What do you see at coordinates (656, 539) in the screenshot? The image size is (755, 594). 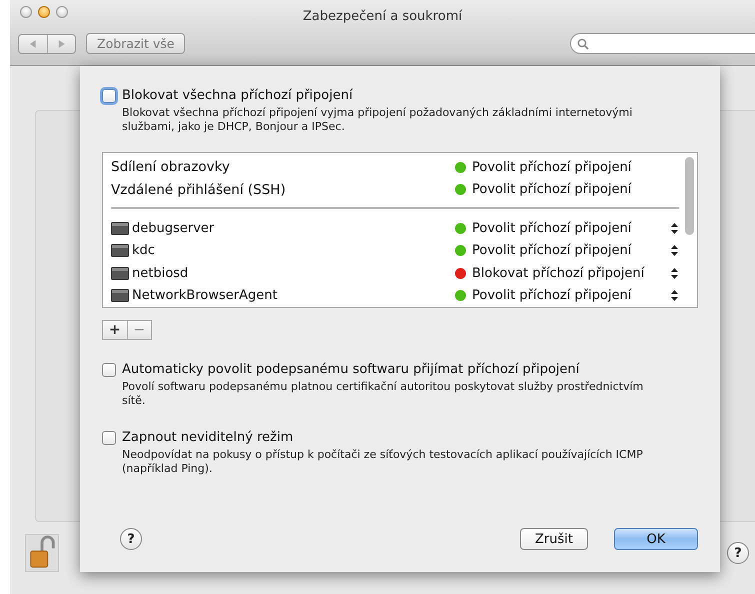 I see `ok-button: OK` at bounding box center [656, 539].